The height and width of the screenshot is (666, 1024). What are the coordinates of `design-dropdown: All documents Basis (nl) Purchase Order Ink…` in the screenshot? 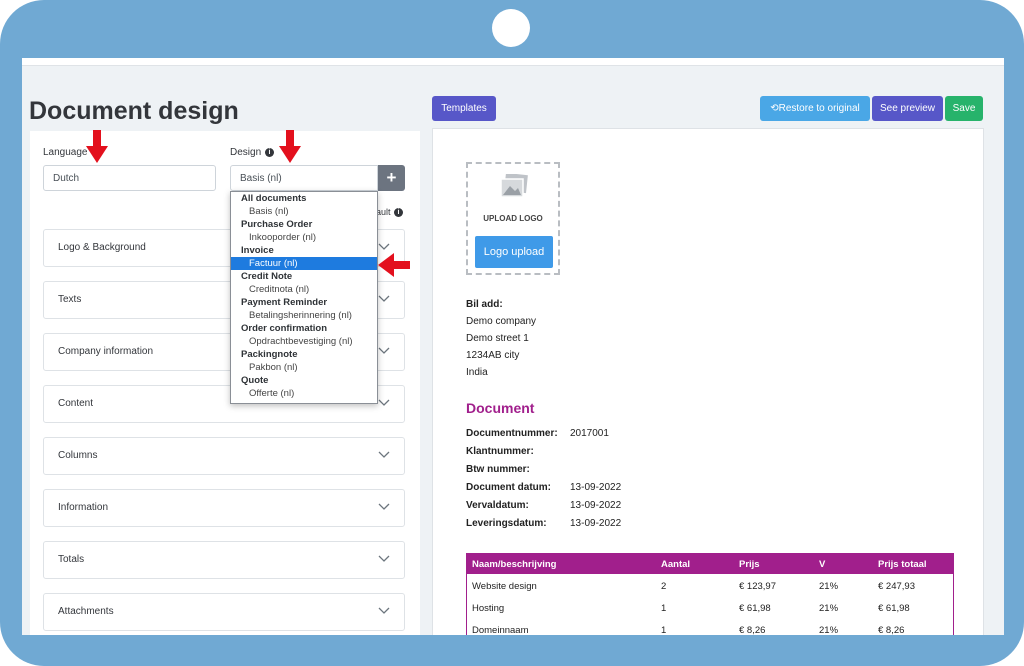 It's located at (304, 297).